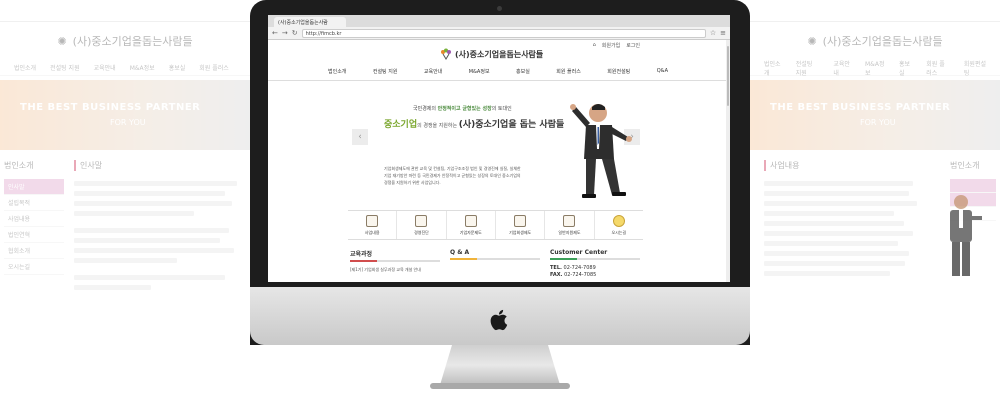  What do you see at coordinates (579, 252) in the screenshot?
I see `customer-center-title: Customer Center` at bounding box center [579, 252].